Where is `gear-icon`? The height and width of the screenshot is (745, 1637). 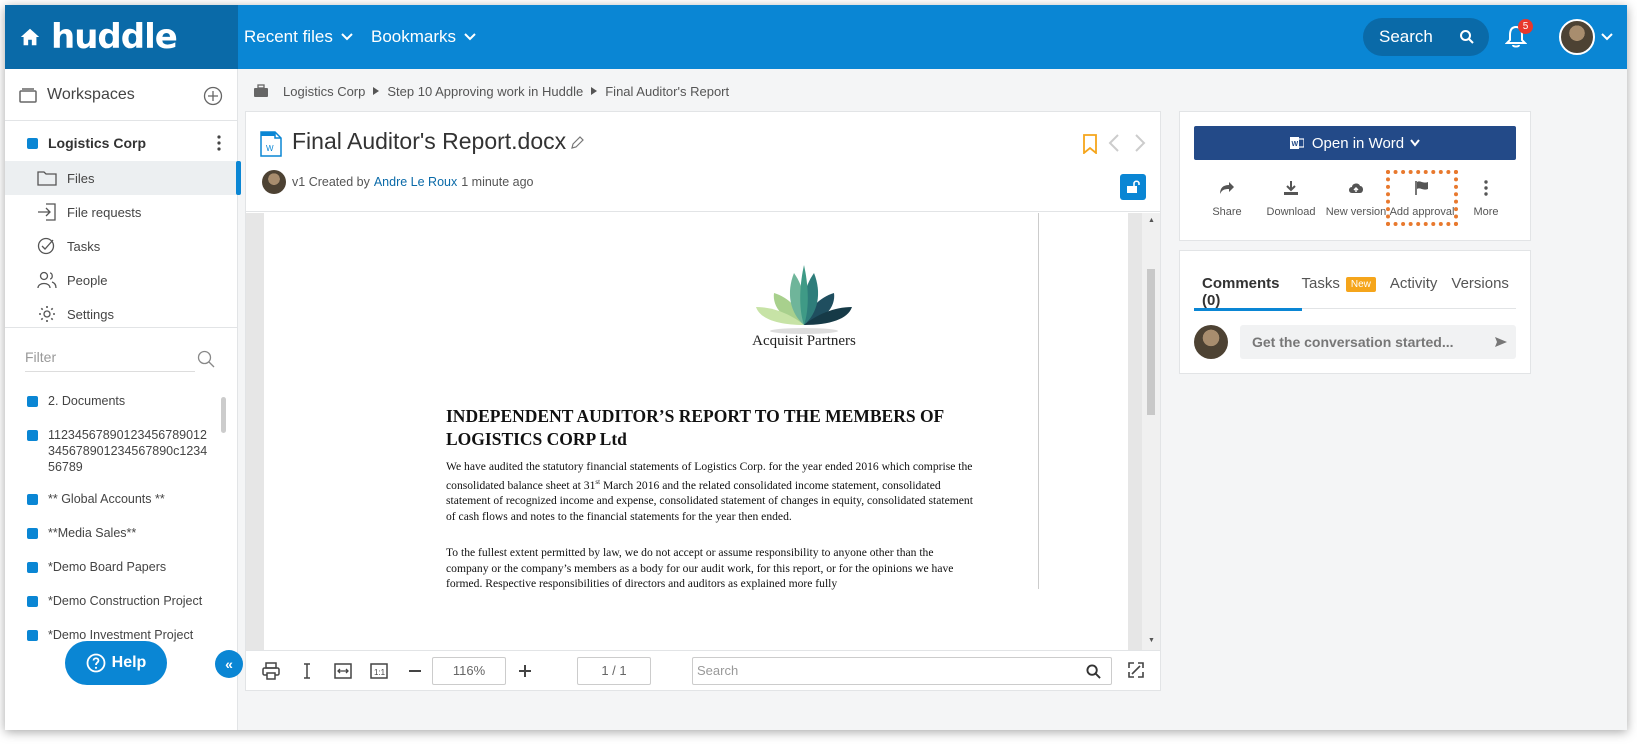 gear-icon is located at coordinates (47, 314).